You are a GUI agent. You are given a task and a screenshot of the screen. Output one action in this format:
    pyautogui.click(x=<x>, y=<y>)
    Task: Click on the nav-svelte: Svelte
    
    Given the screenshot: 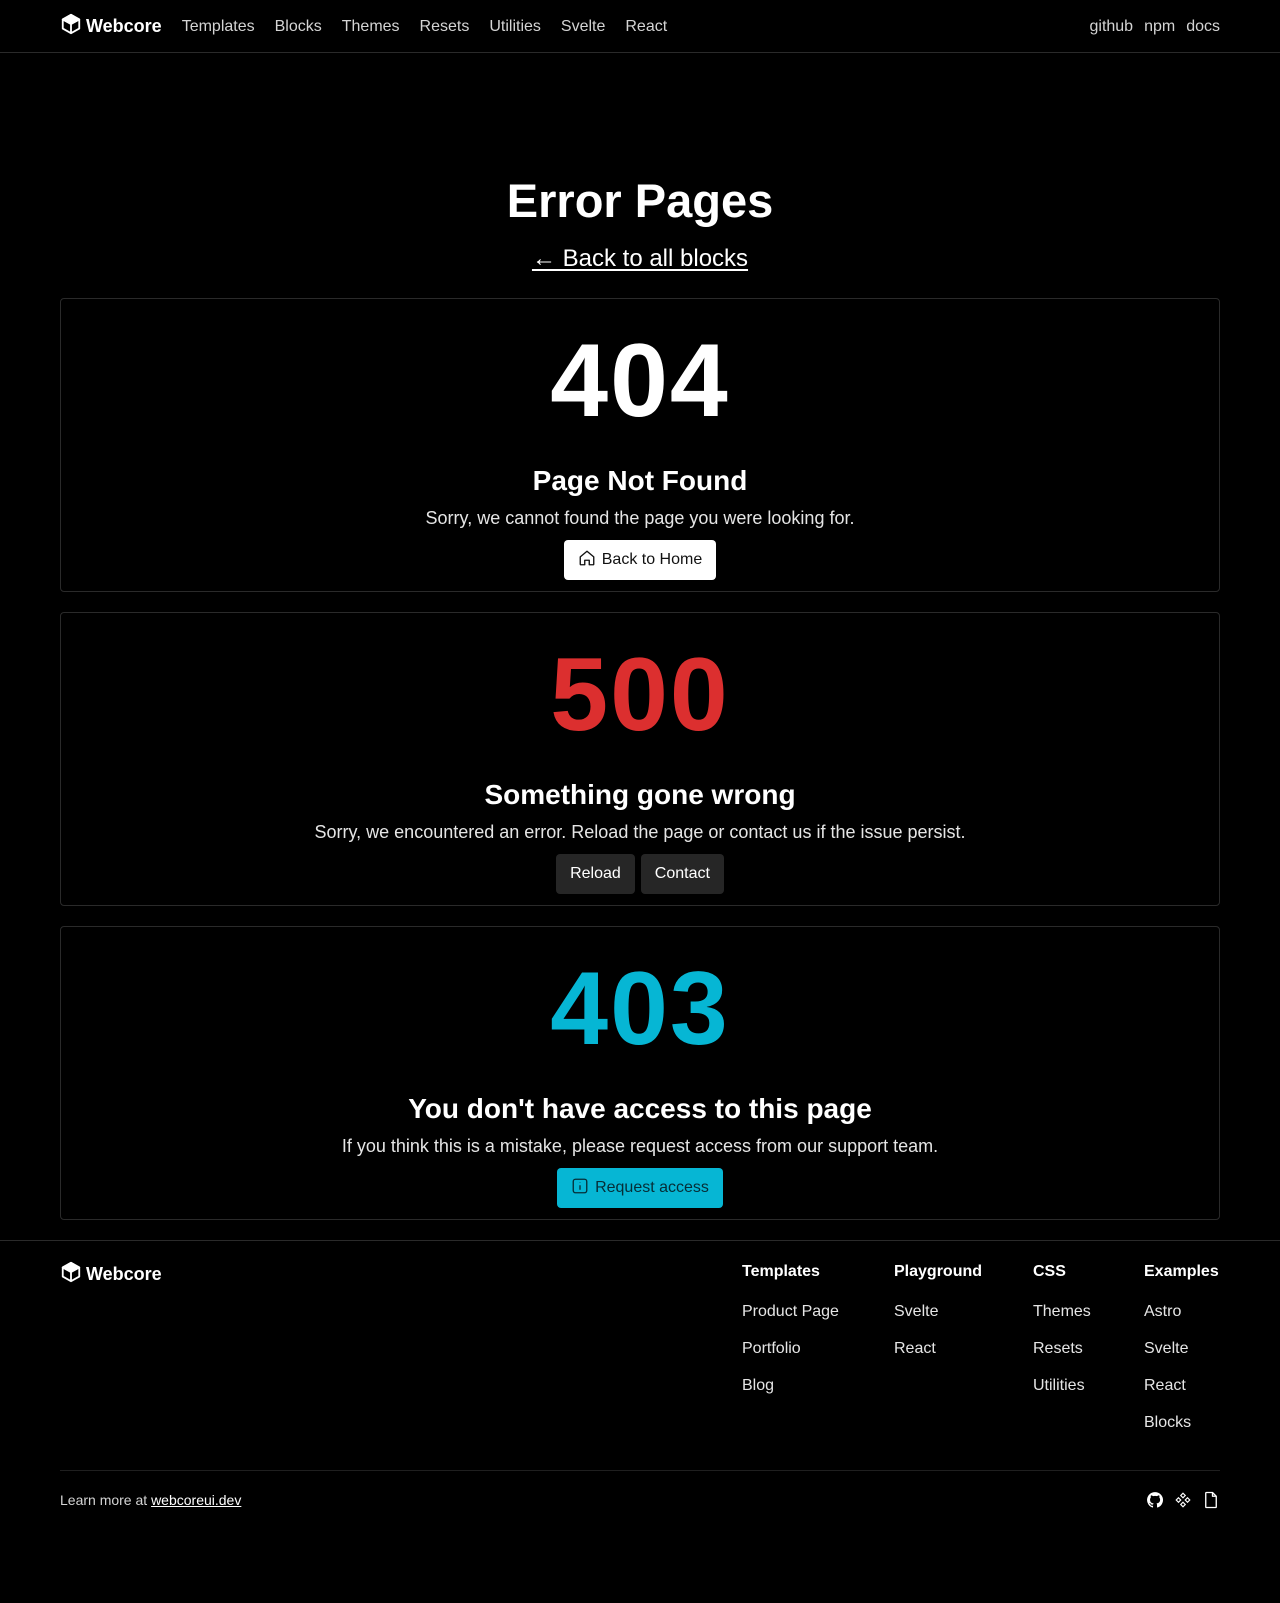 What is the action you would take?
    pyautogui.click(x=583, y=27)
    